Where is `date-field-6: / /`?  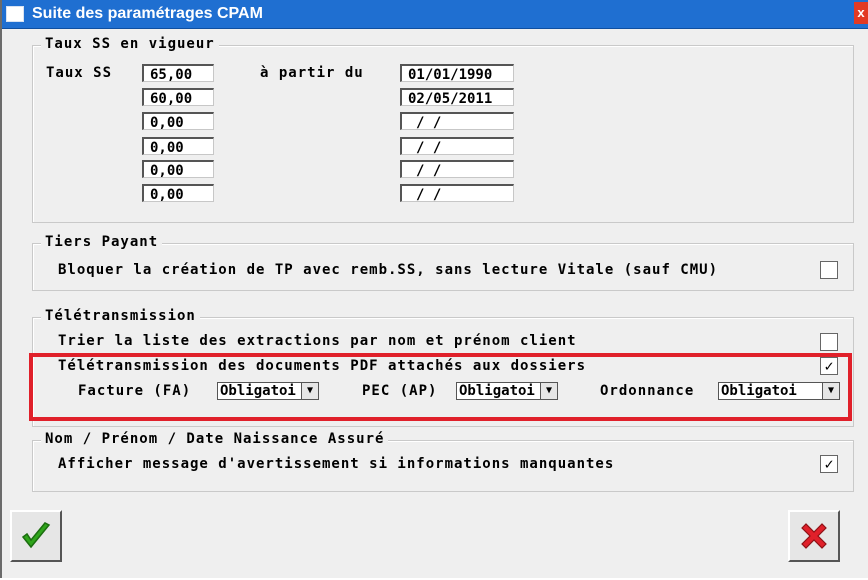 date-field-6: / / is located at coordinates (457, 193).